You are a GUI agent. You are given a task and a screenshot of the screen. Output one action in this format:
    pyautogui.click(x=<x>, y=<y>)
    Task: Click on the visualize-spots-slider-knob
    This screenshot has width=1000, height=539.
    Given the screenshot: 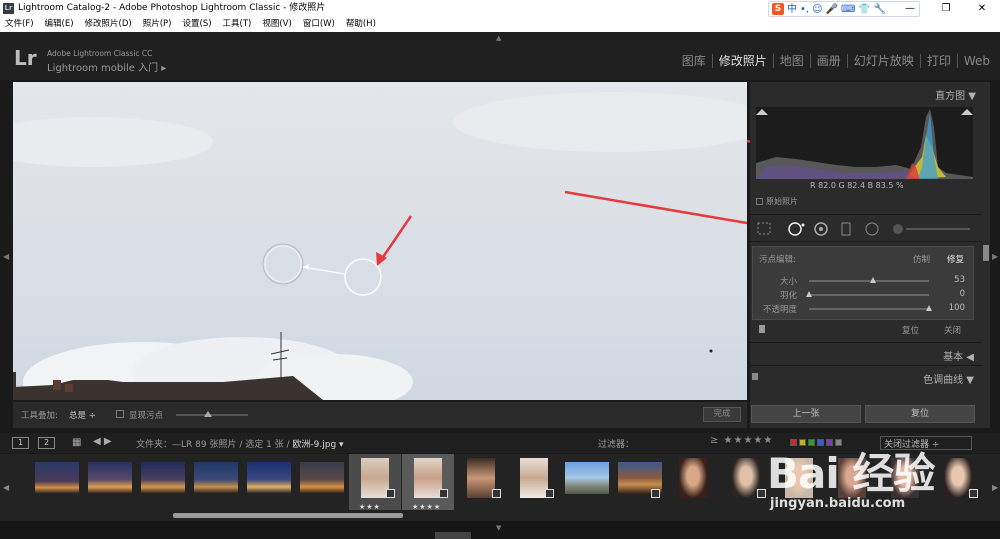 What is the action you would take?
    pyautogui.click(x=208, y=414)
    